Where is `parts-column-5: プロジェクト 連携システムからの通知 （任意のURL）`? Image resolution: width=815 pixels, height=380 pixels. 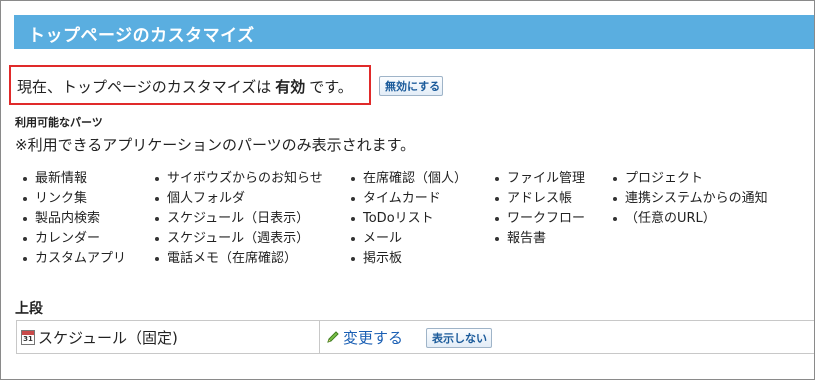
parts-column-5: プロジェクト 連携システムからの通知 （任意のURL） is located at coordinates (689, 199).